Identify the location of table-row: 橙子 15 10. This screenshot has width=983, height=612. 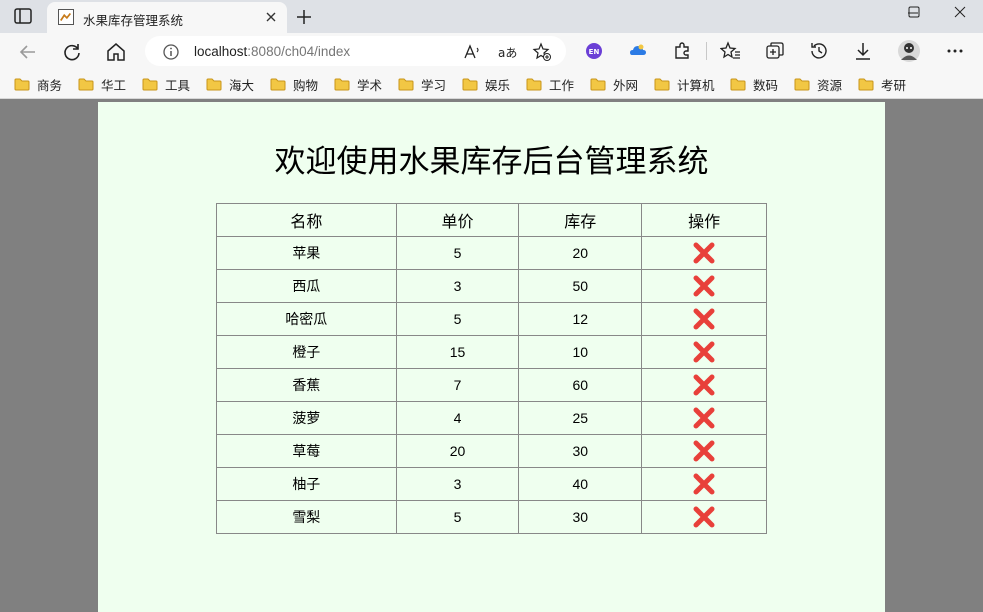
(491, 352).